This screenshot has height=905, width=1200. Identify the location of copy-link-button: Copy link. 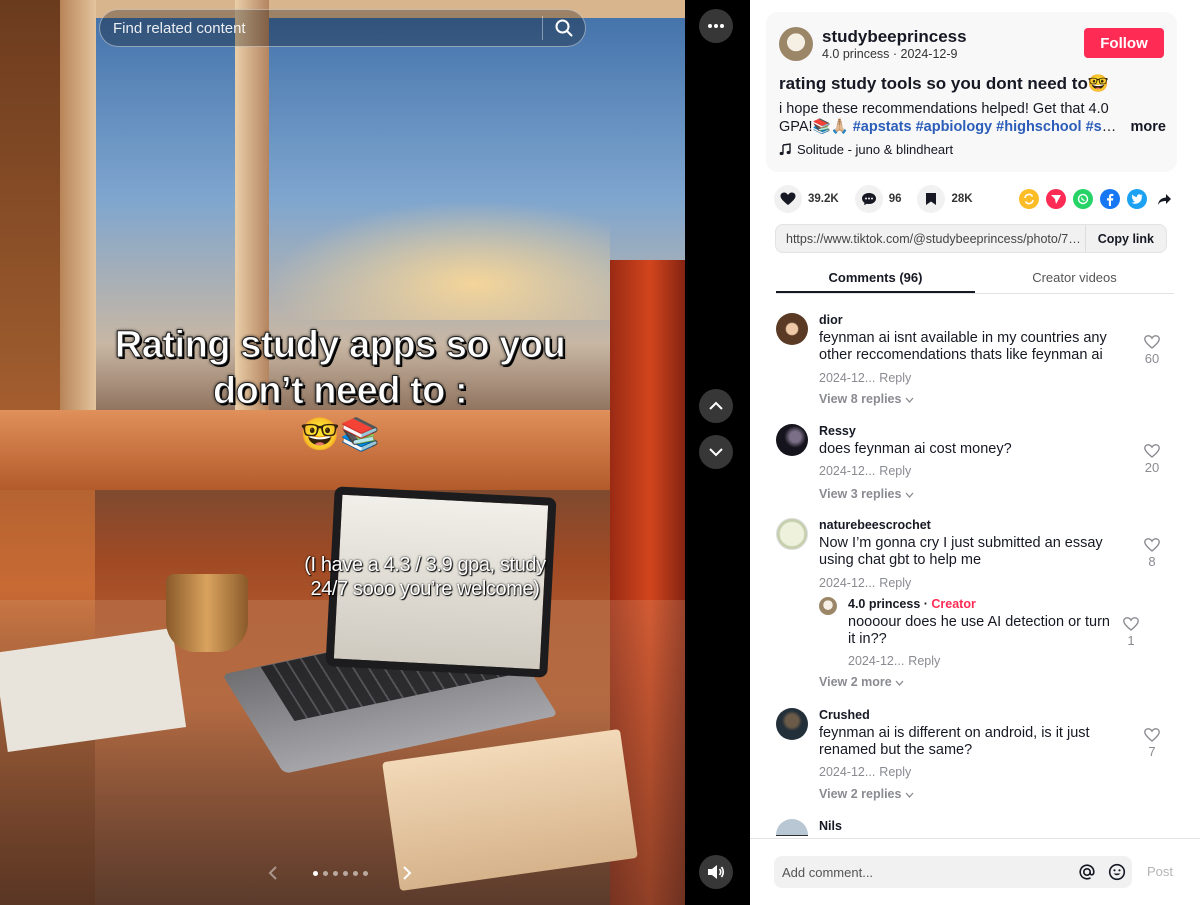
(1125, 238).